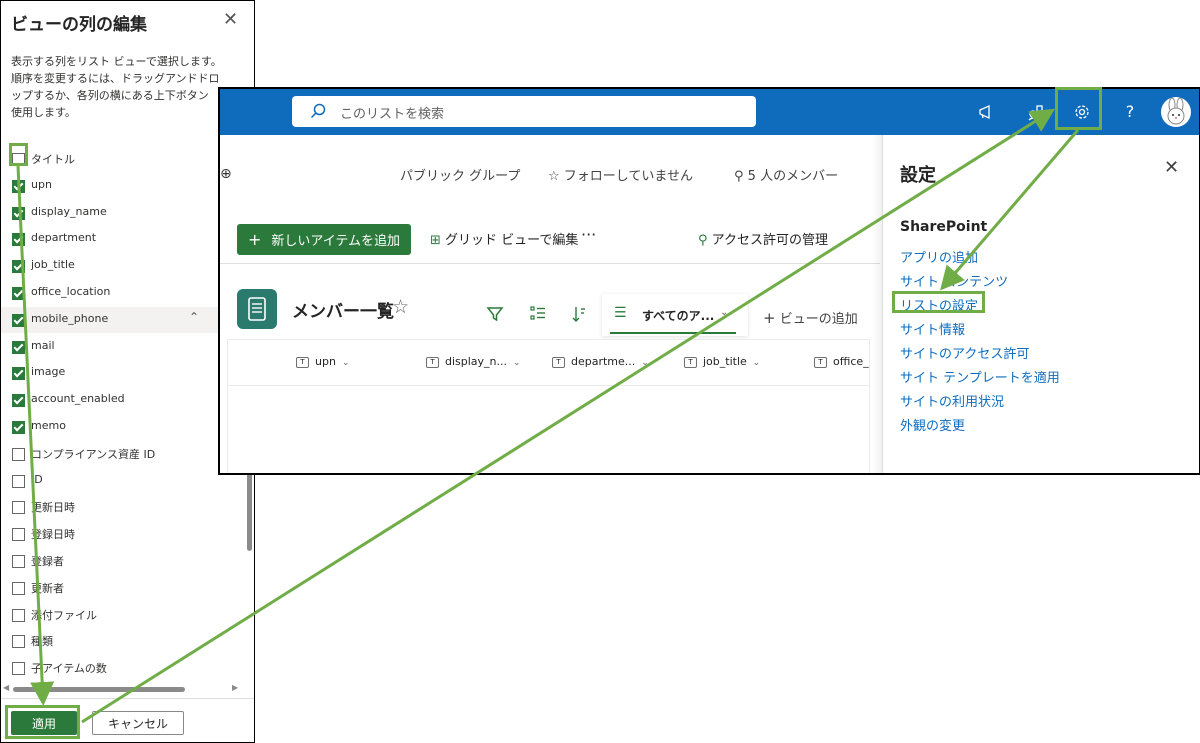  Describe the element at coordinates (588, 234) in the screenshot. I see `more-options-button: ···` at that location.